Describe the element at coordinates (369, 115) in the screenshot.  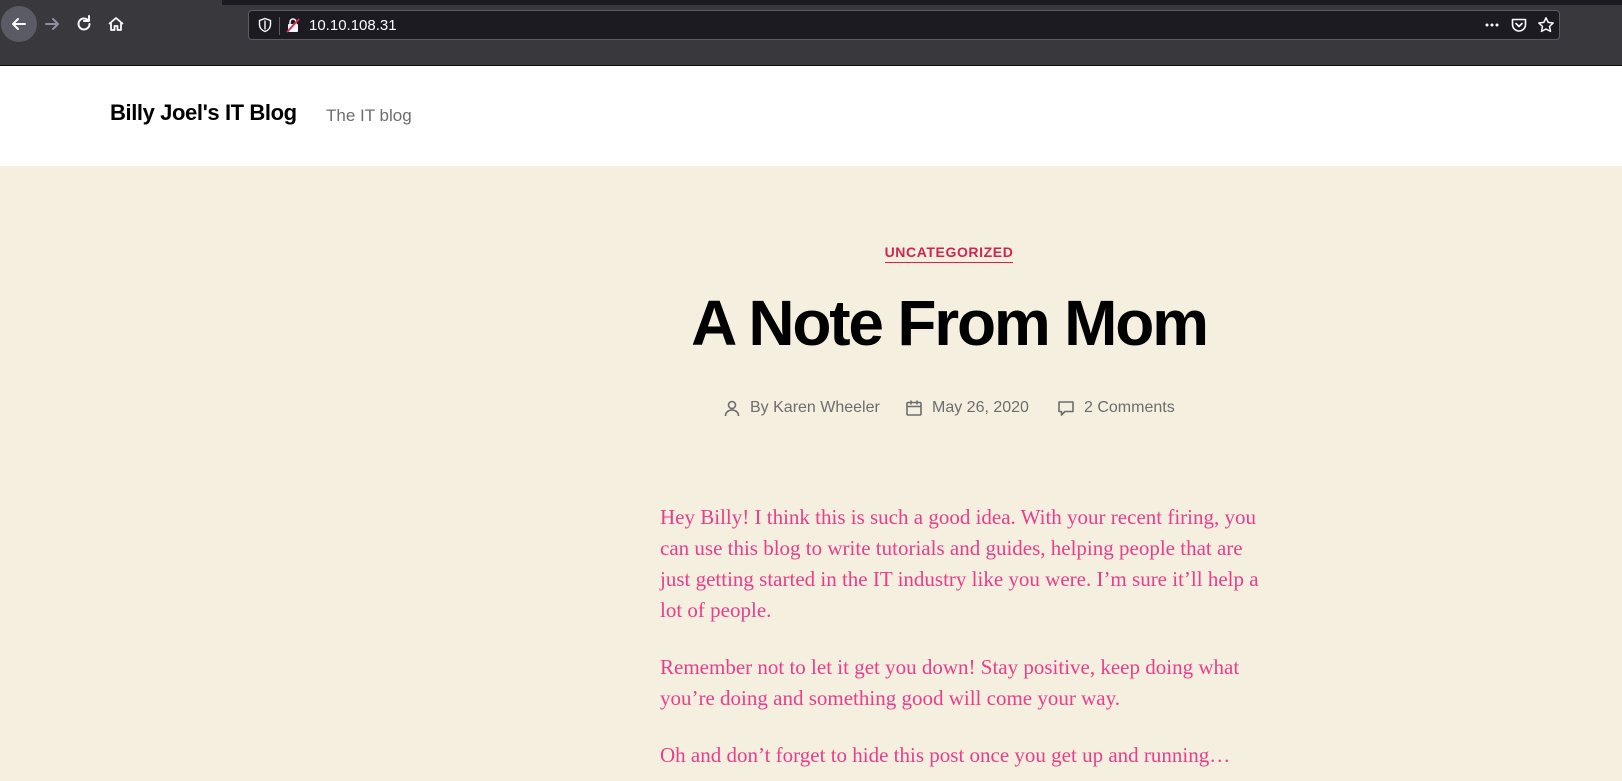
I see `site-description: The IT blog` at that location.